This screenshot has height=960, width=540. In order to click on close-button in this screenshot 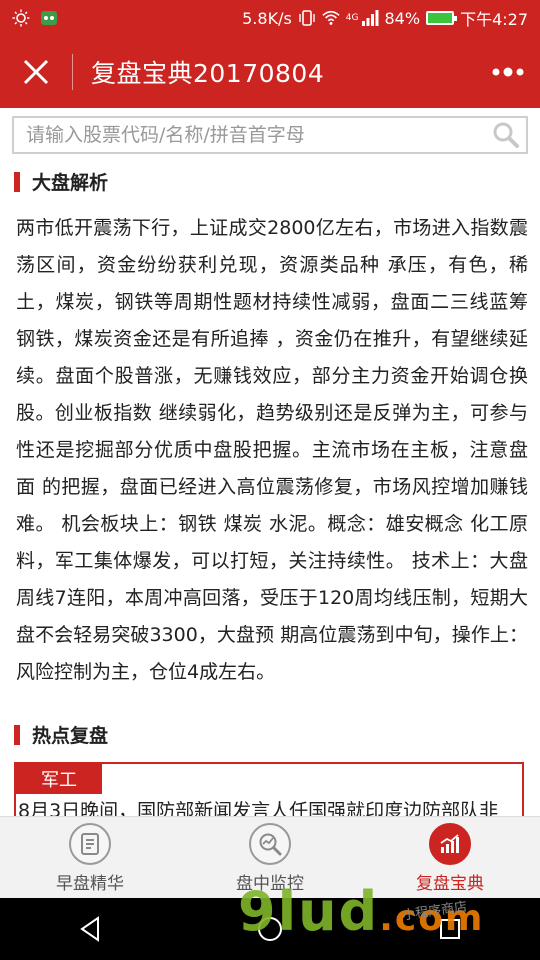, I will do `click(36, 72)`.